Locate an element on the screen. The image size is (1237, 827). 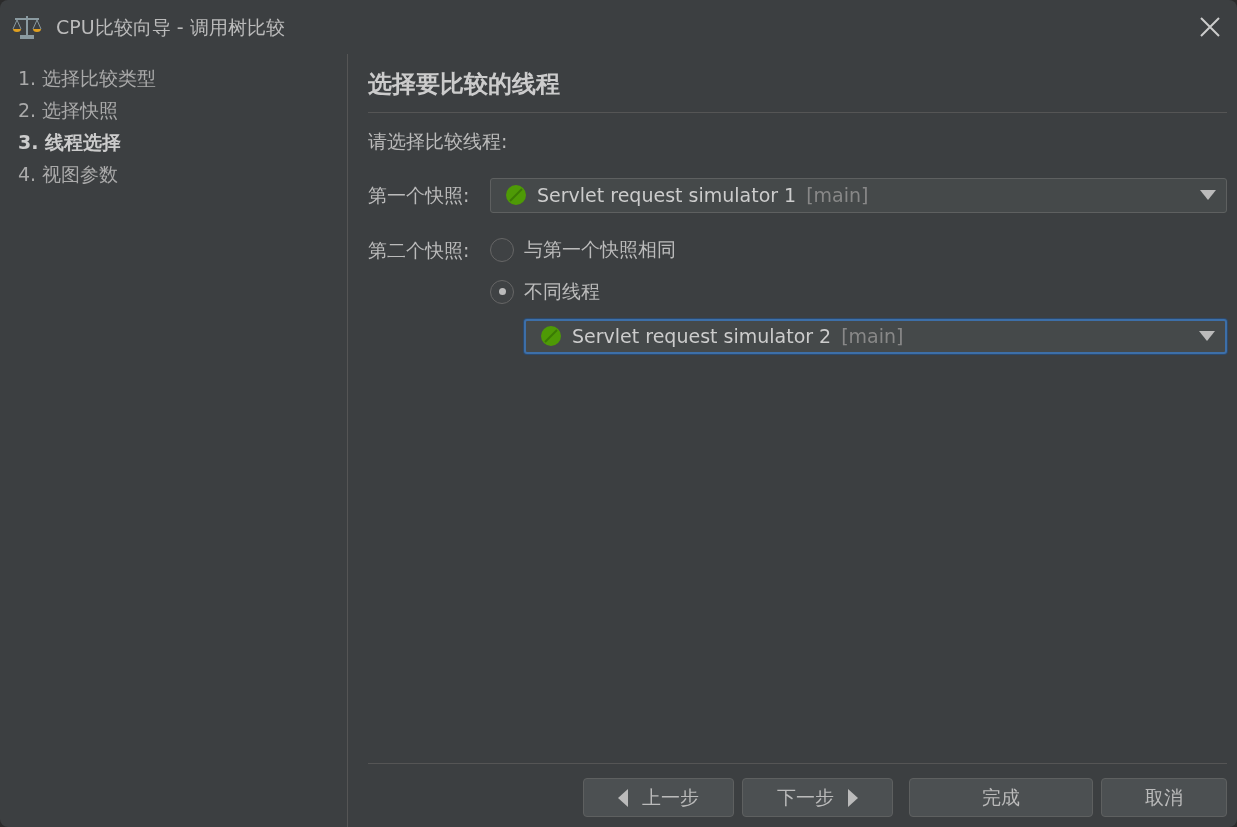
wizard-step: 3. 线程选择 is located at coordinates (70, 142).